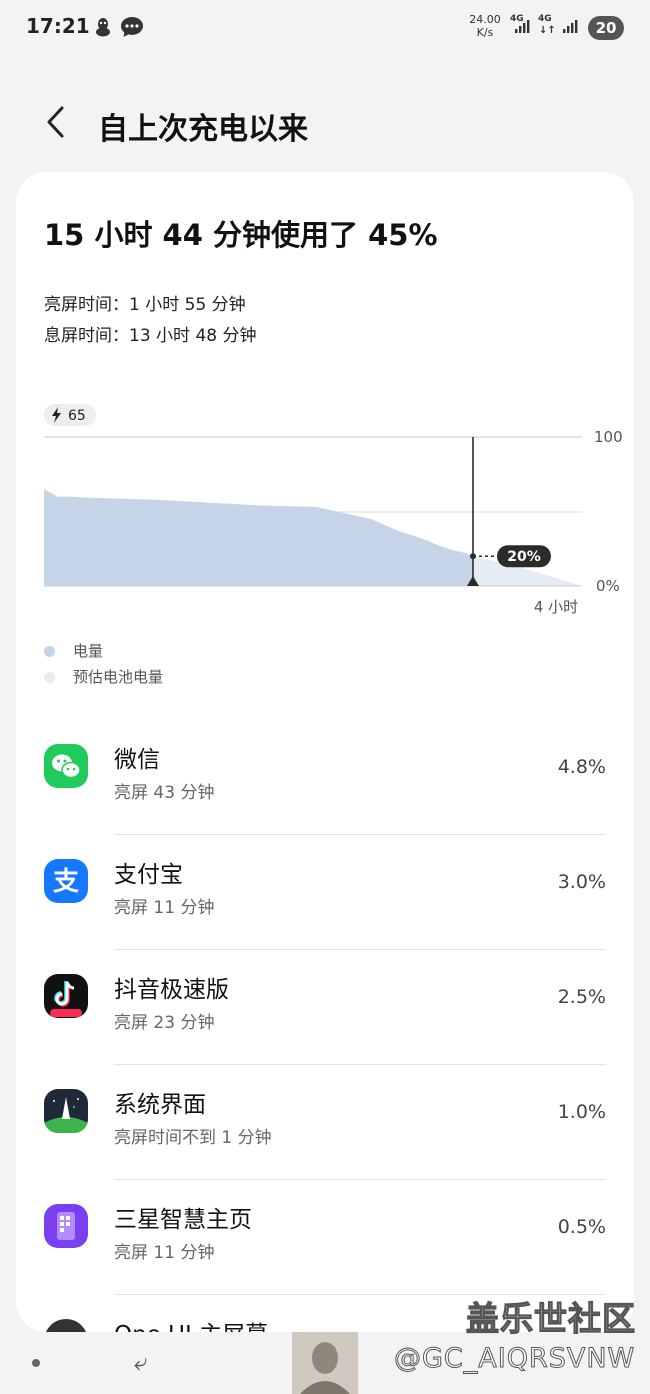 The height and width of the screenshot is (1394, 650). Describe the element at coordinates (606, 28) in the screenshot. I see `battery-level: 20` at that location.